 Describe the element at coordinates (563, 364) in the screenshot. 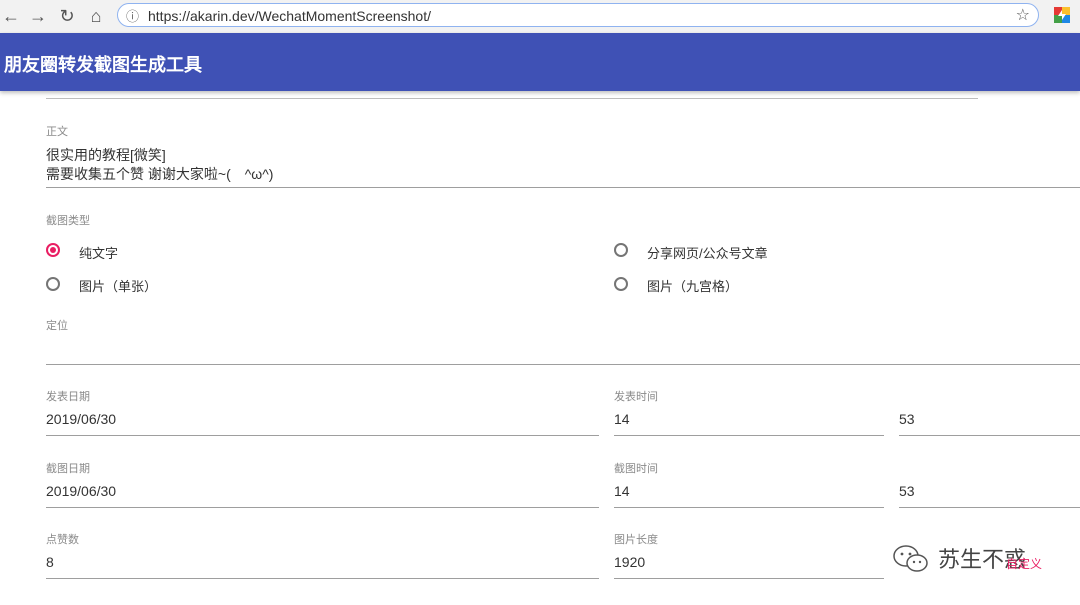

I see `location-underline` at that location.